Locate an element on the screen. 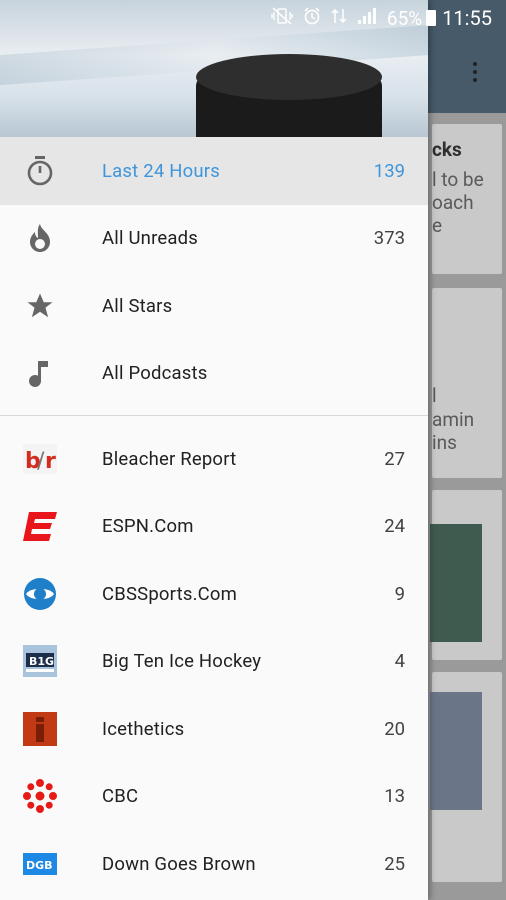  unread-count: 373 is located at coordinates (389, 238).